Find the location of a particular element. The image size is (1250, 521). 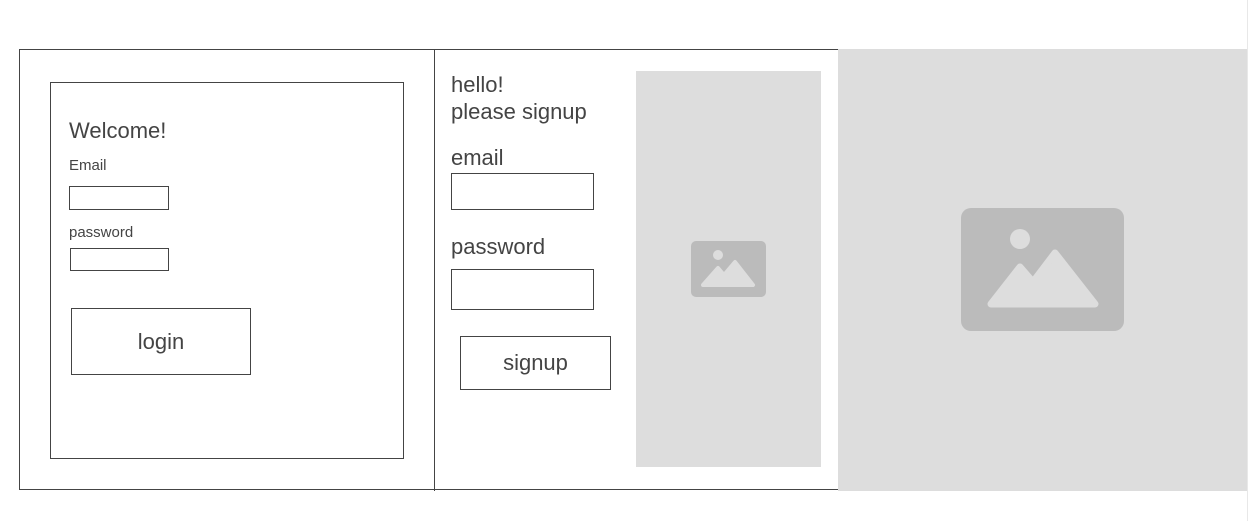

login-password-label: password is located at coordinates (101, 232).